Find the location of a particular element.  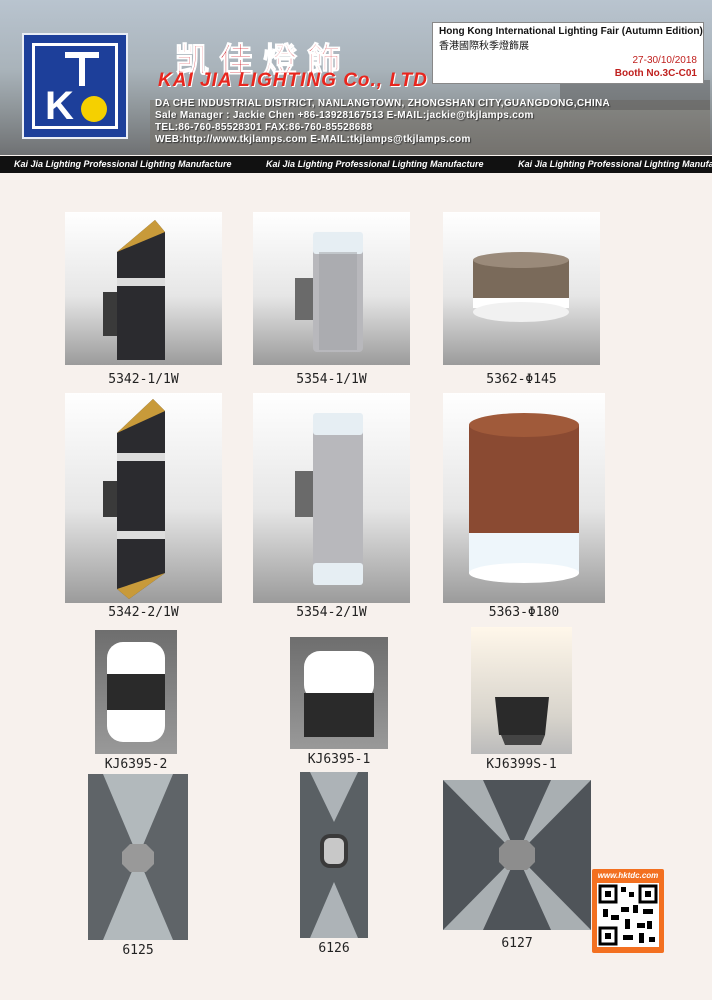

qr-code is located at coordinates (628, 915).